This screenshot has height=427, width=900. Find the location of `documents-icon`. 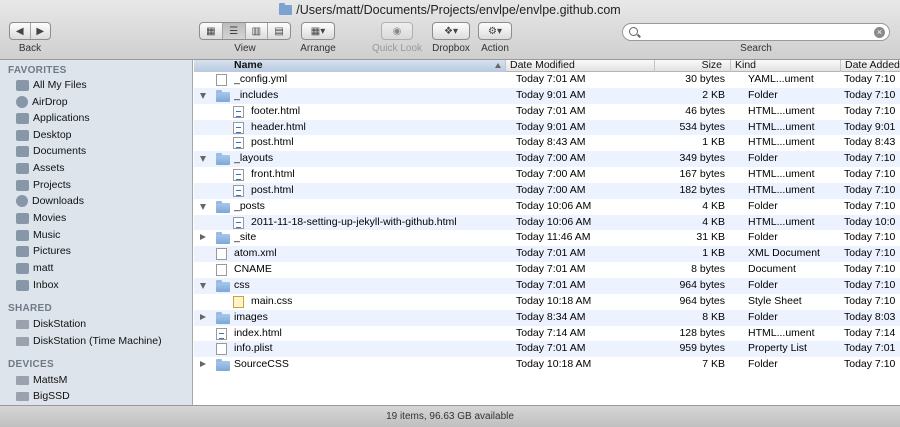

documents-icon is located at coordinates (22, 151).